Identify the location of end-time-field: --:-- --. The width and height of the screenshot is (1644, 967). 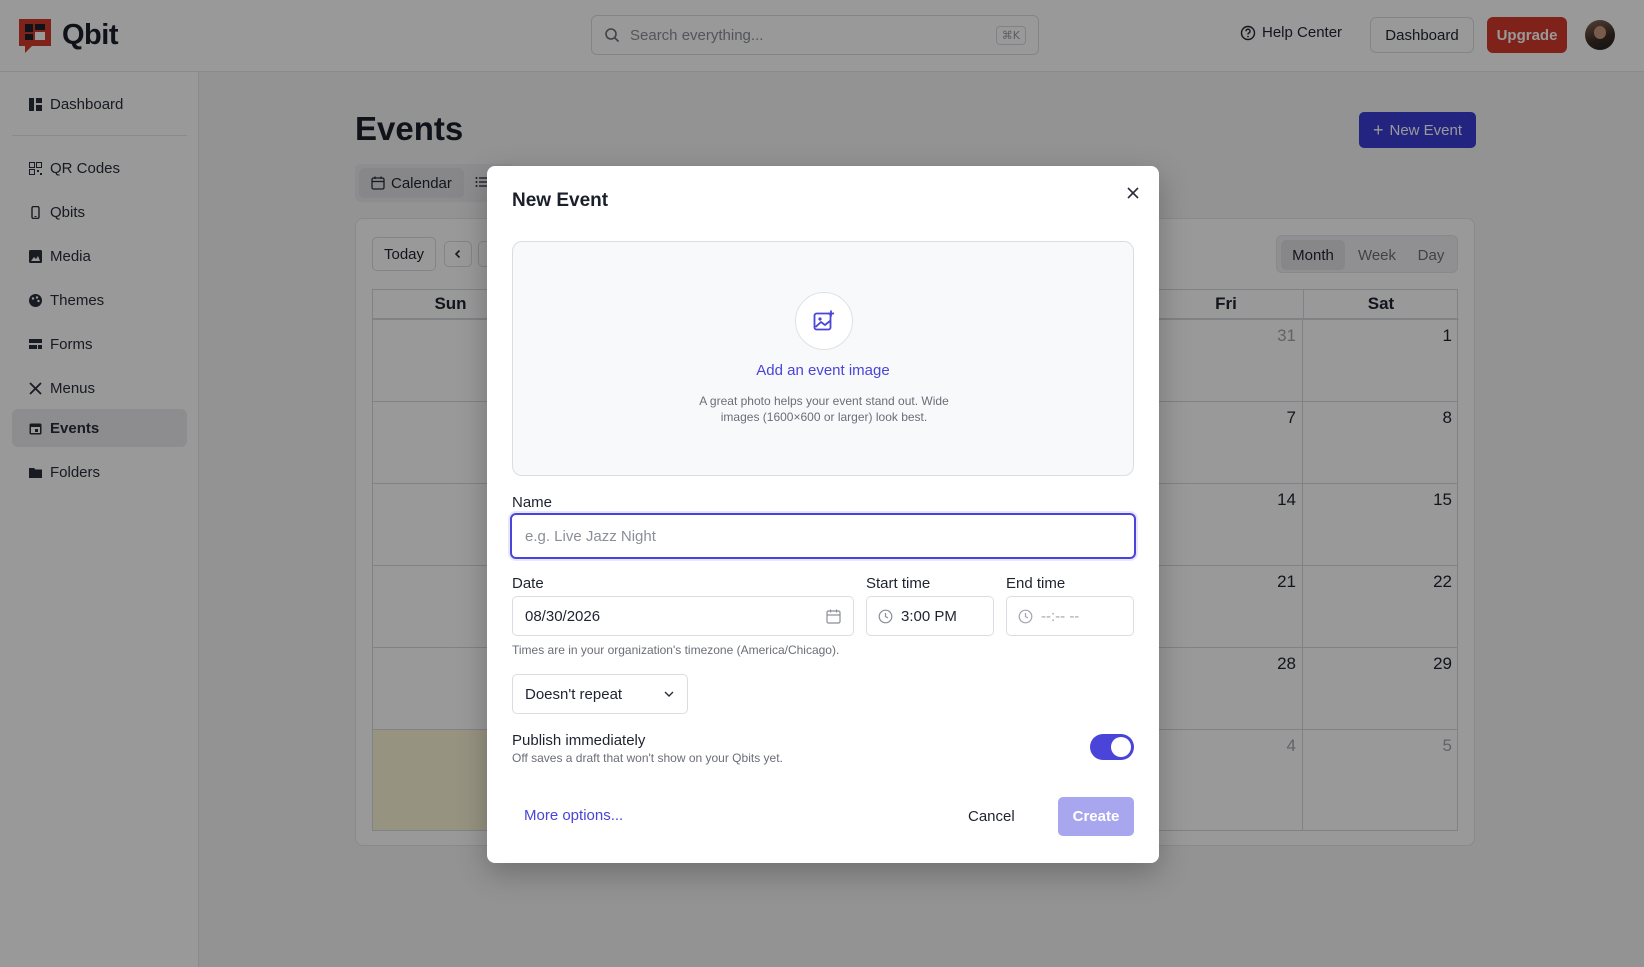
(1070, 616).